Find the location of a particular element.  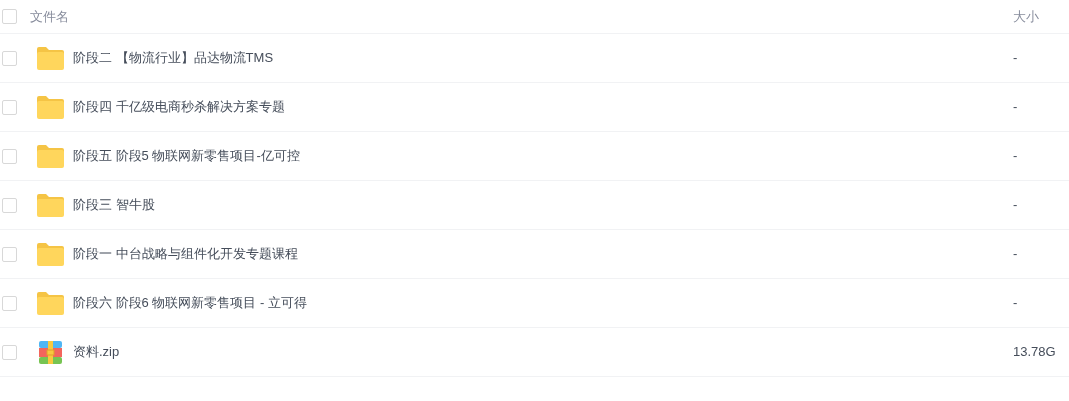

file-name: 阶段一 中台战略与组件化开发专题课程 is located at coordinates (543, 254).